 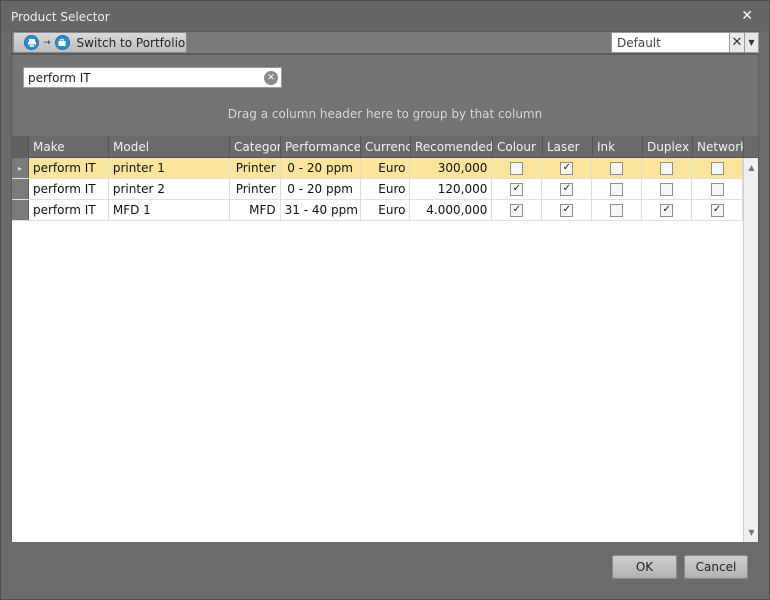 I want to click on column-header-laser: Laser, so click(x=568, y=147).